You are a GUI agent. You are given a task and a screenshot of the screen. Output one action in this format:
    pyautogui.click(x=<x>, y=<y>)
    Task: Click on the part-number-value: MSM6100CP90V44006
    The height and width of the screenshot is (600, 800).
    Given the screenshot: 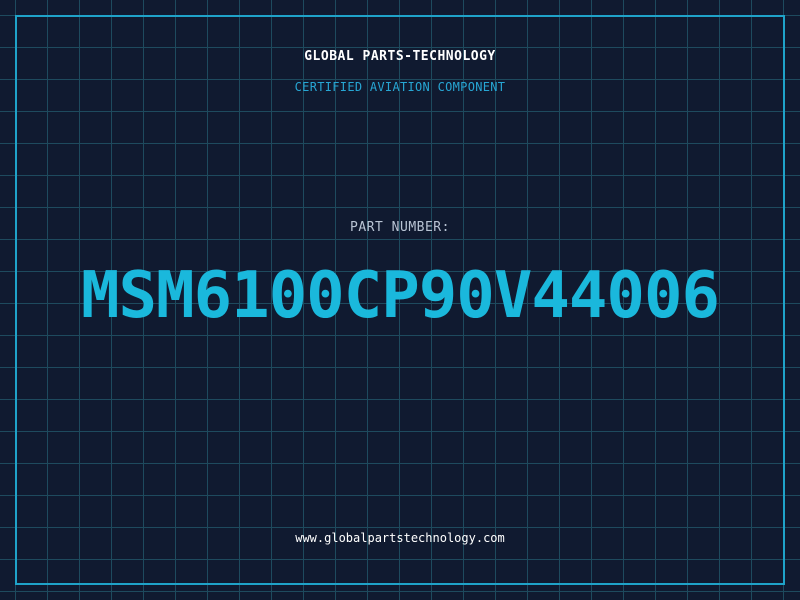 What is the action you would take?
    pyautogui.click(x=400, y=296)
    